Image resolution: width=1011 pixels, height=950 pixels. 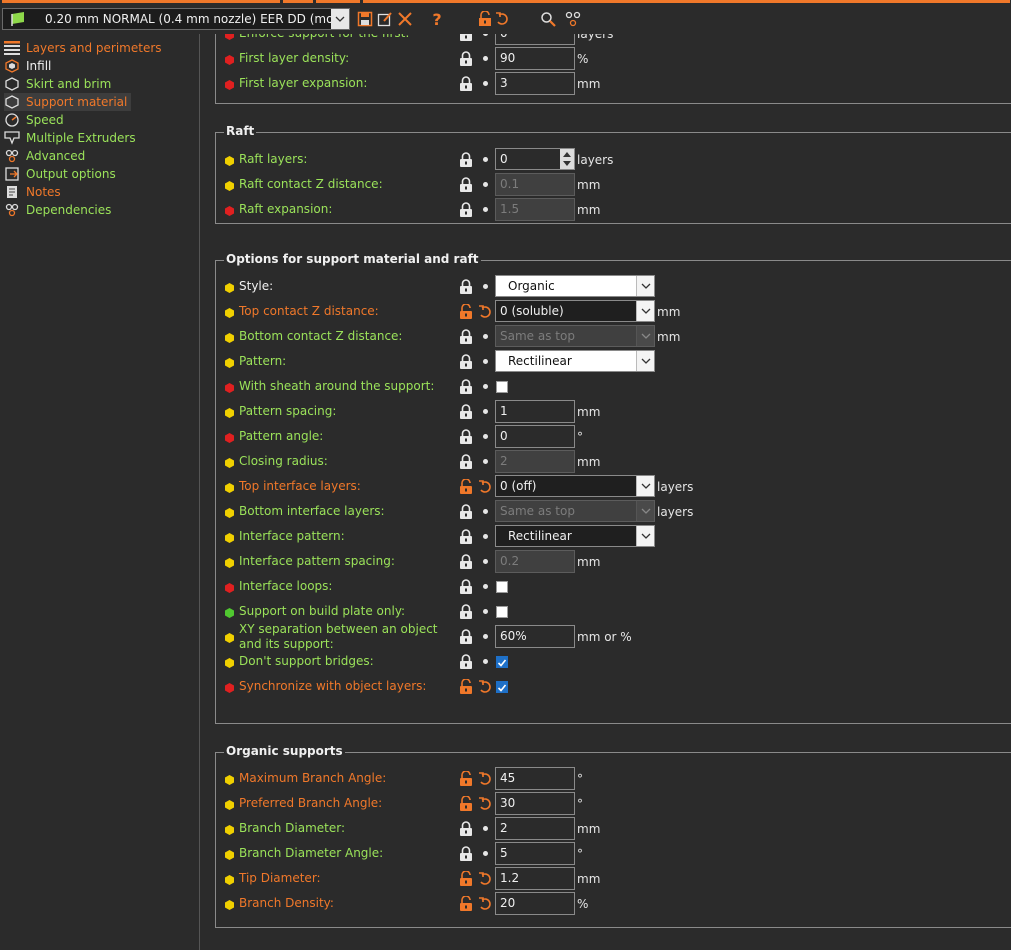 I want to click on interface-loops-checkbox, so click(x=502, y=587).